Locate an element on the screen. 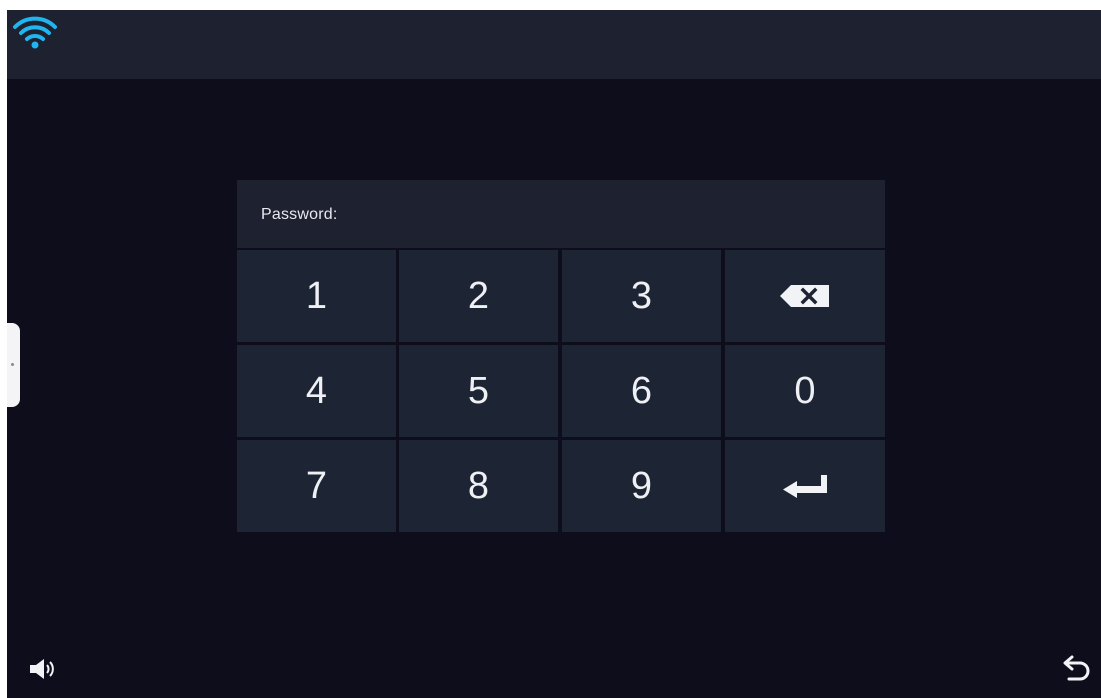  key-3: 3 is located at coordinates (641, 296).